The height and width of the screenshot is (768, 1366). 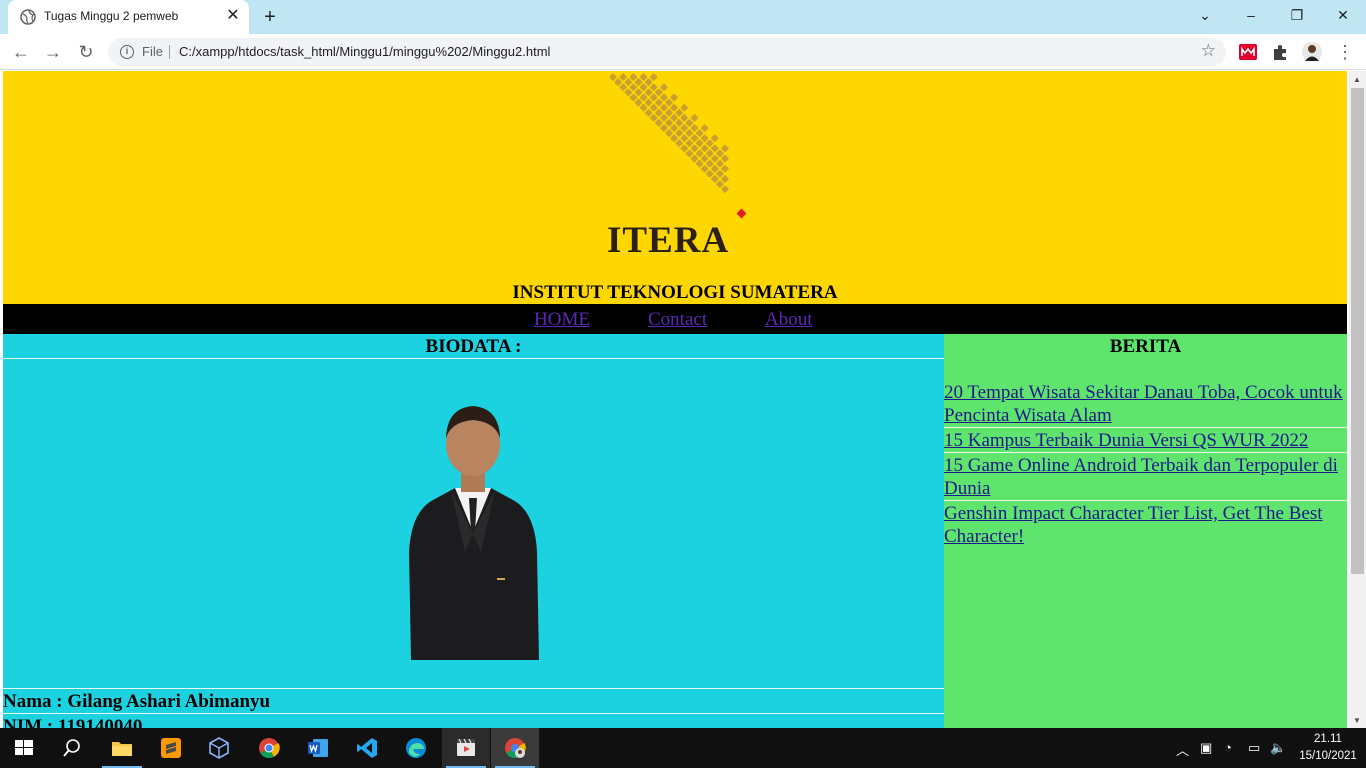 I want to click on edge-icon, so click(x=416, y=748).